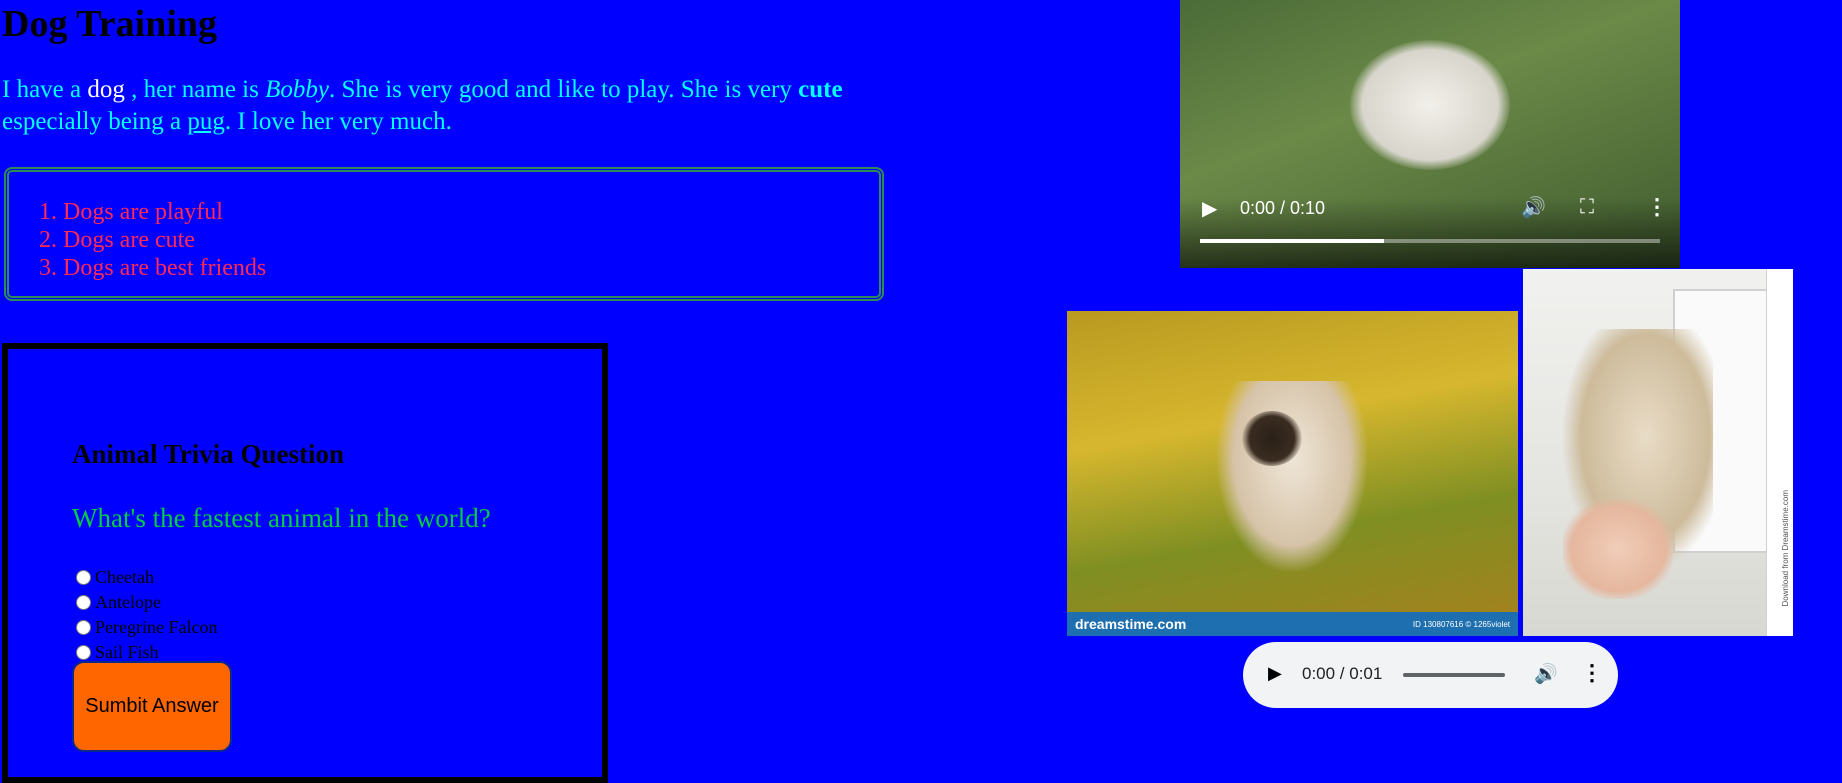 The width and height of the screenshot is (1842, 783). What do you see at coordinates (83, 577) in the screenshot?
I see `radio-cheetah` at bounding box center [83, 577].